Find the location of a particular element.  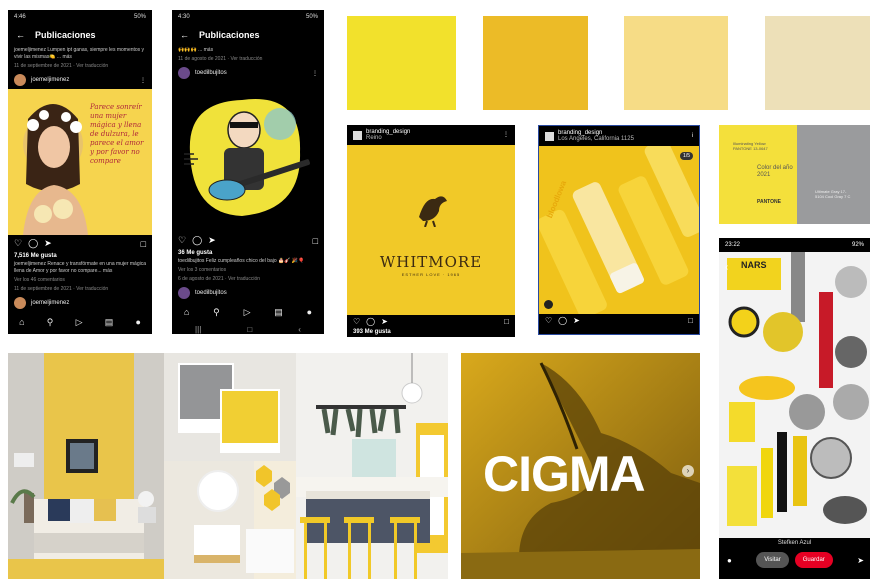

comment-icon: ● is located at coordinates (729, 560).